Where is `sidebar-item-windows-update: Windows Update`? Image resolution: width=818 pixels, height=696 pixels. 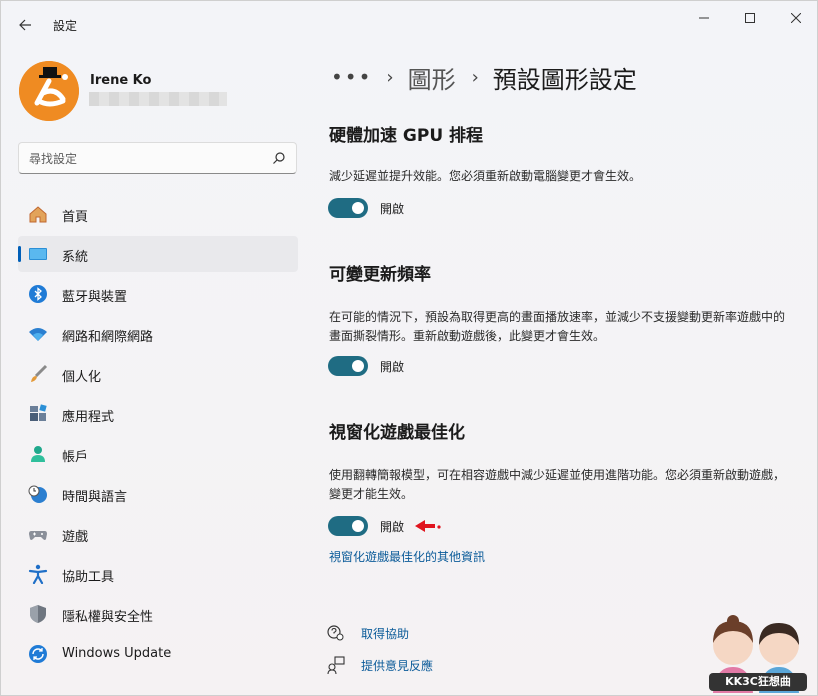
sidebar-item-windows-update: Windows Update is located at coordinates (158, 654).